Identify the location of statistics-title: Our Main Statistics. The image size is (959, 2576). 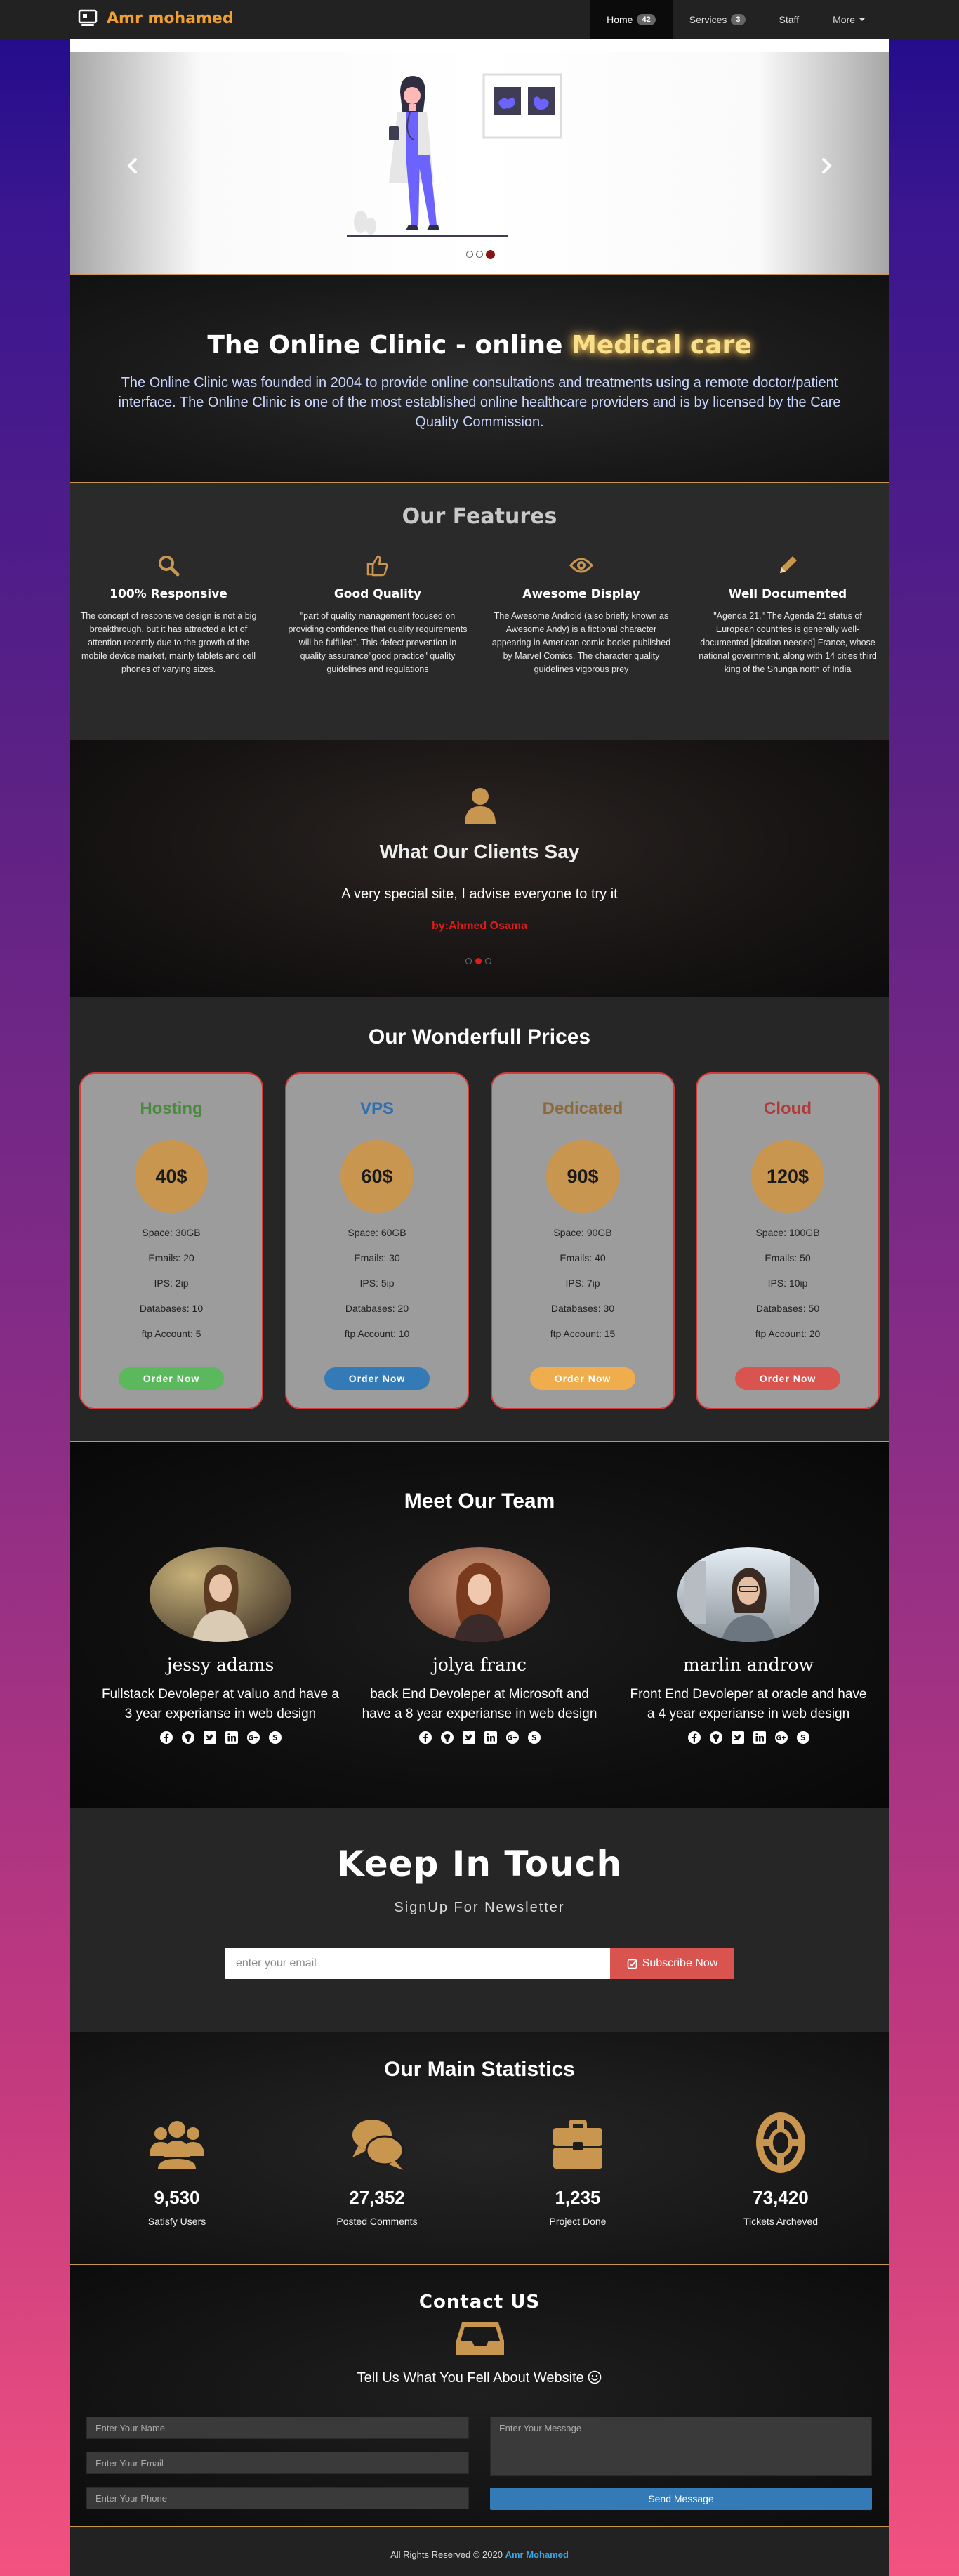
(479, 2069).